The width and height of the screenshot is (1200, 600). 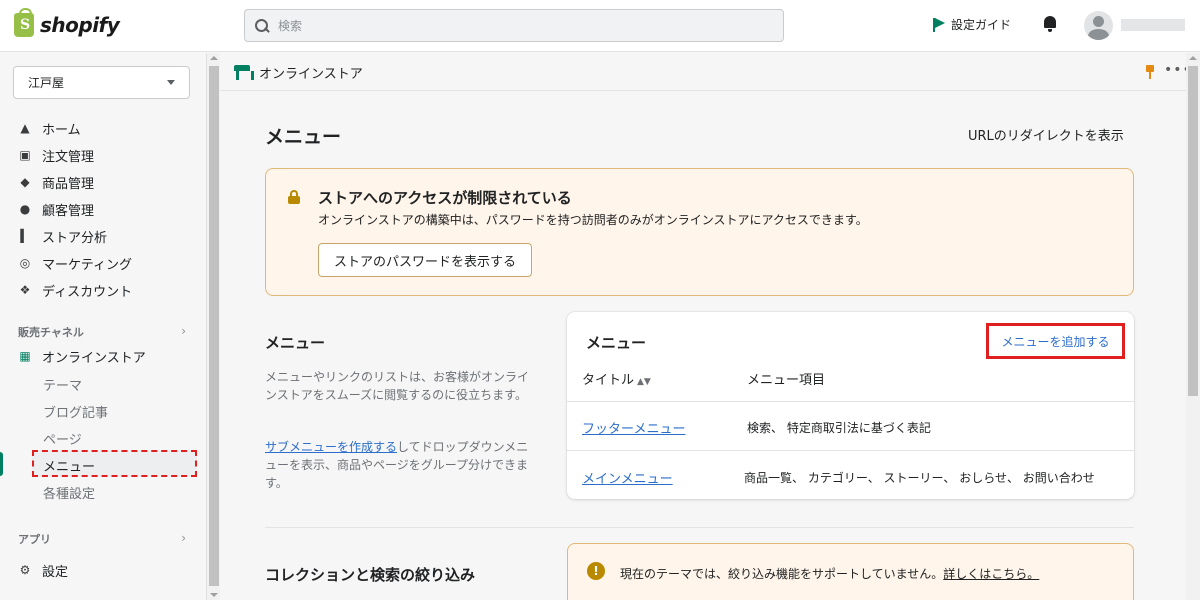 What do you see at coordinates (370, 575) in the screenshot?
I see `collection-filter-heading: コレクションと検索の絞り込み` at bounding box center [370, 575].